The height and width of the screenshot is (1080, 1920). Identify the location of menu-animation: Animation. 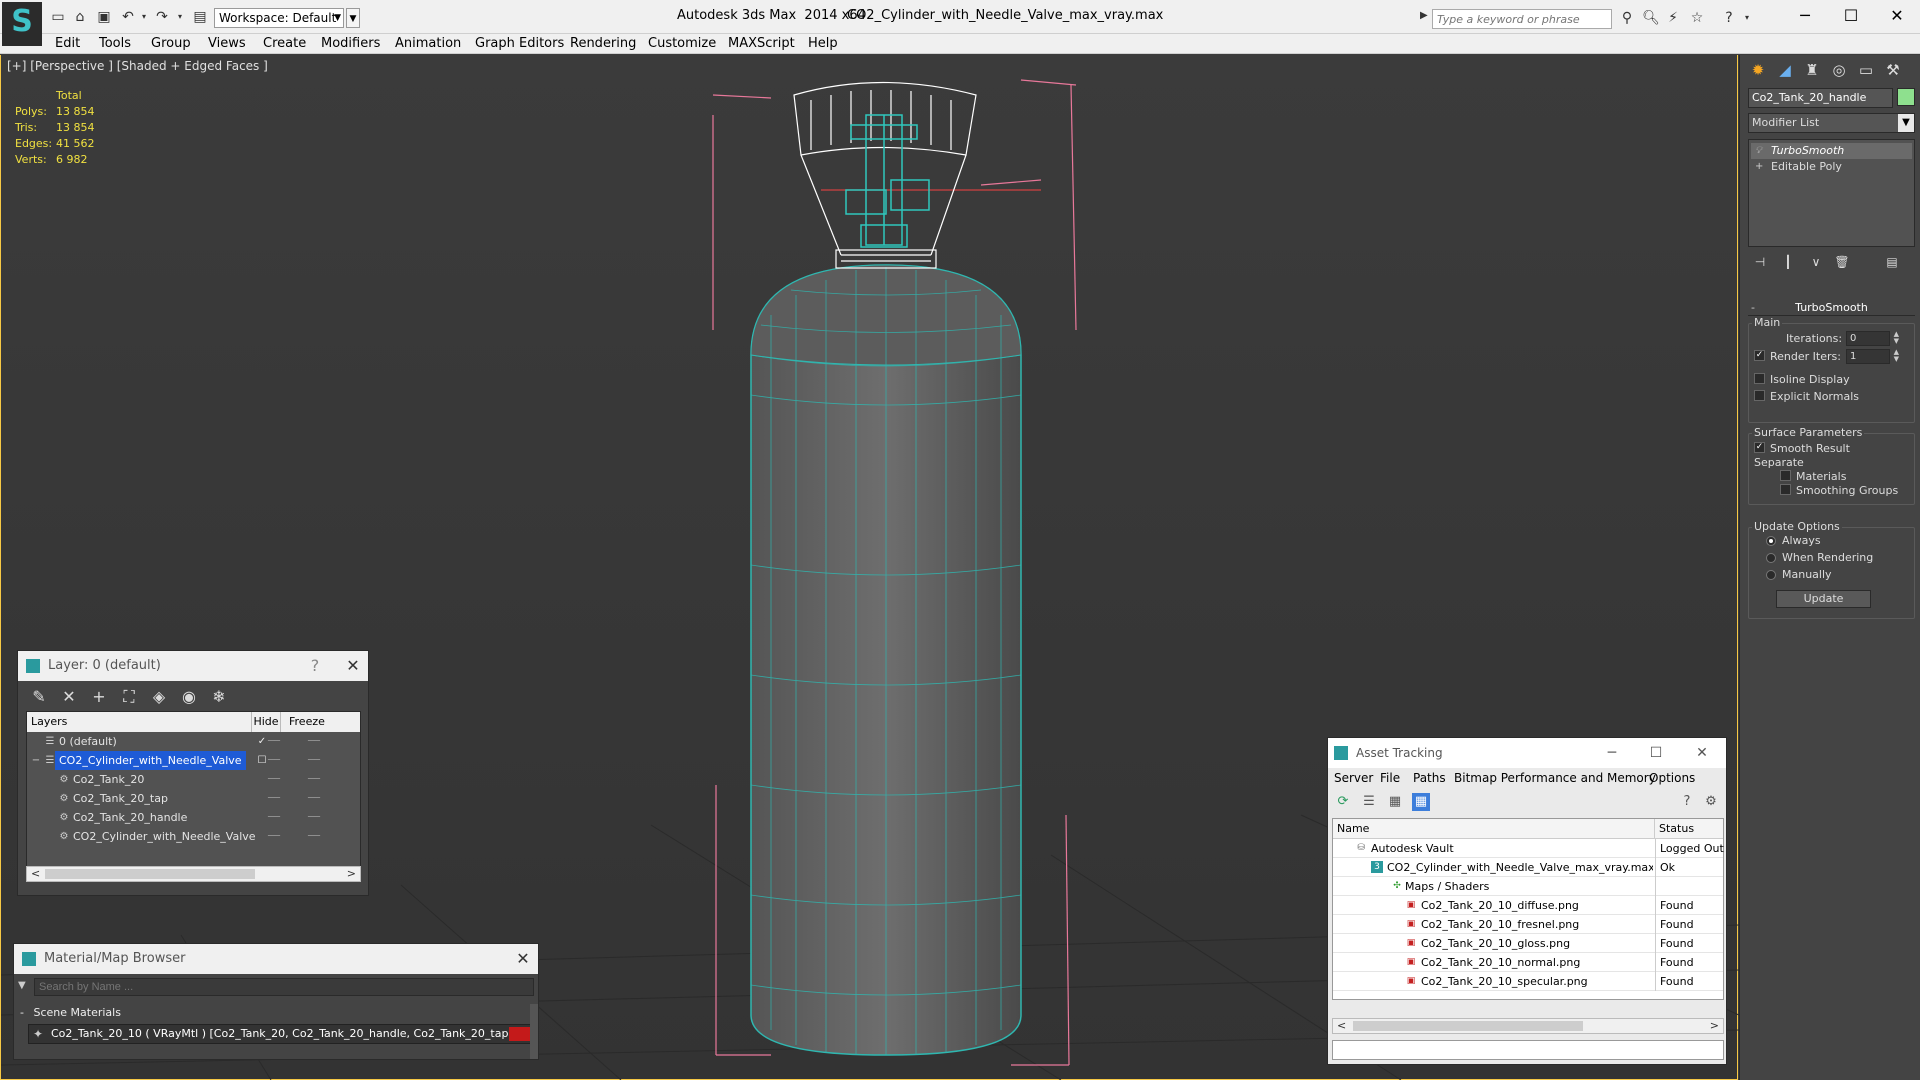
(428, 43).